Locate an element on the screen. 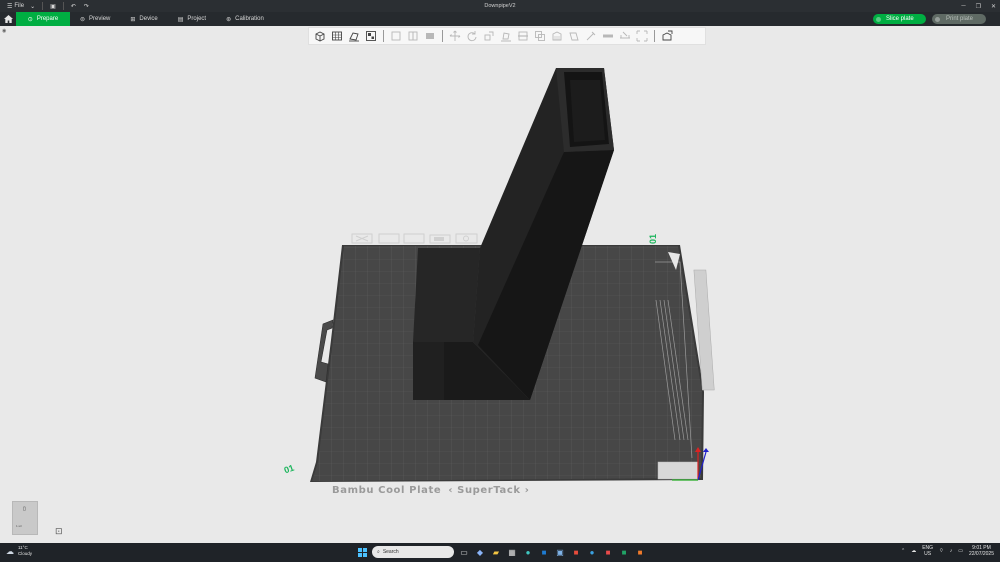  add-plate-button is located at coordinates (337, 36).